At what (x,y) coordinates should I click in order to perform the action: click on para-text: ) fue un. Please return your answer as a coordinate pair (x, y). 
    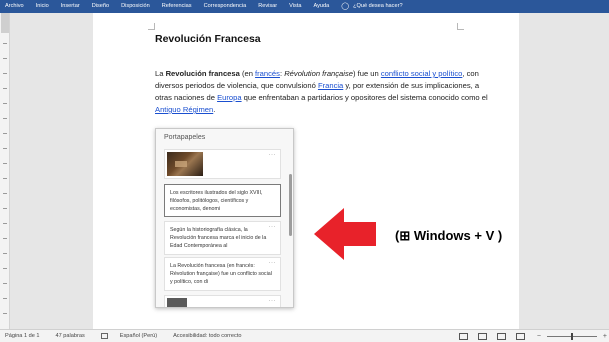
    Looking at the image, I should click on (367, 73).